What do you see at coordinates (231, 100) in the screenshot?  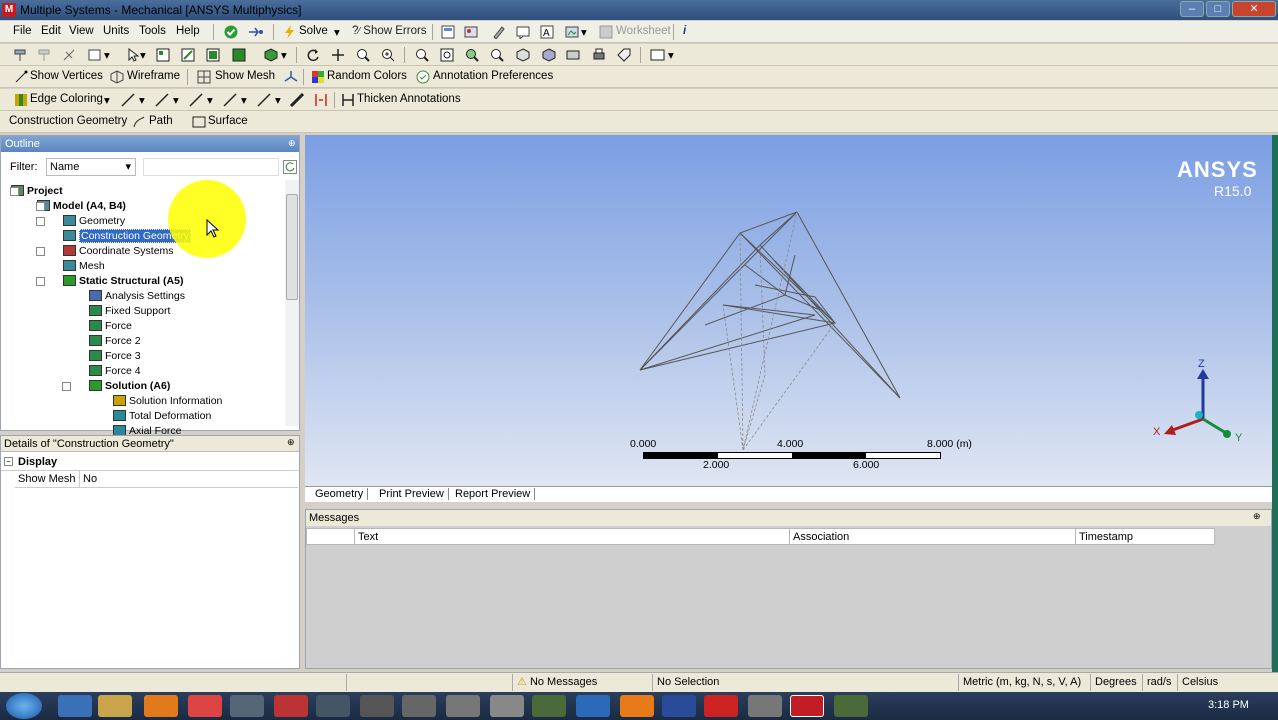 I see `edge-style-4-icon` at bounding box center [231, 100].